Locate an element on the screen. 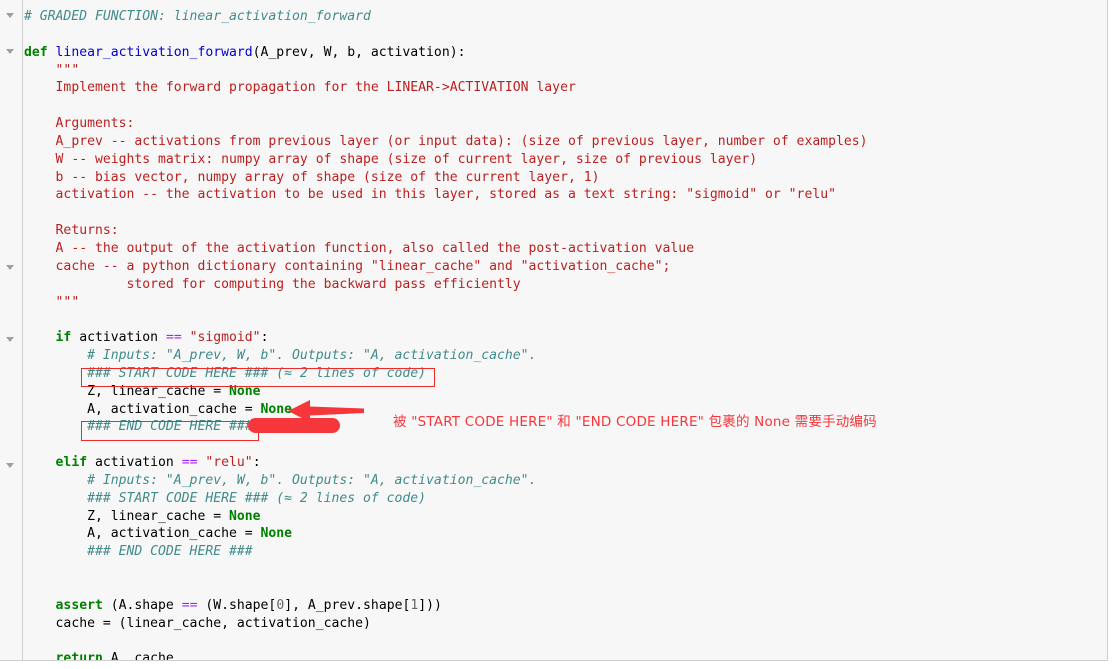 The width and height of the screenshot is (1116, 669). editor-gutter is located at coordinates (11, 330).